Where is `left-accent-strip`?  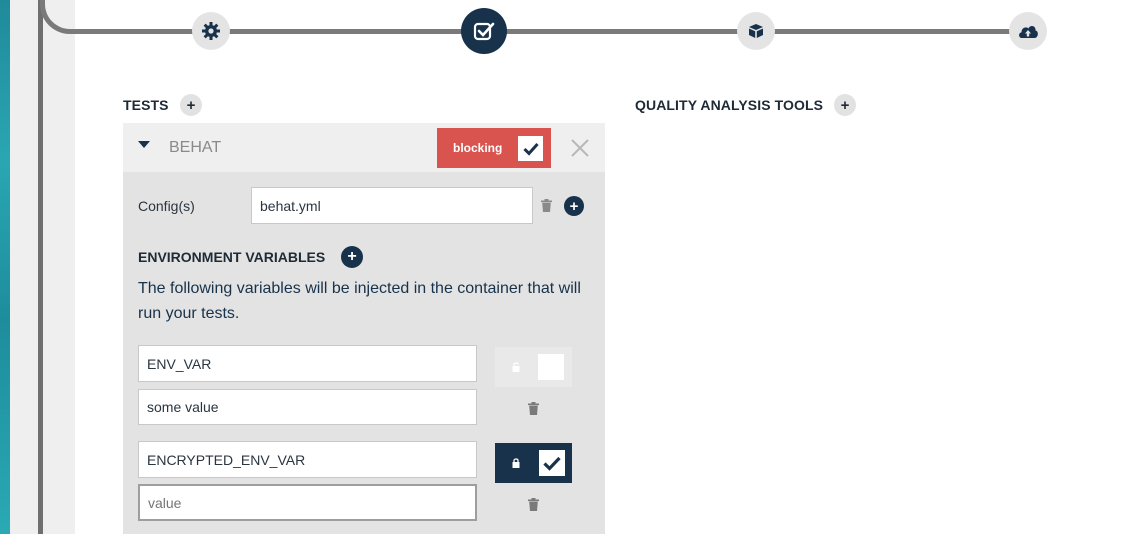
left-accent-strip is located at coordinates (5, 267).